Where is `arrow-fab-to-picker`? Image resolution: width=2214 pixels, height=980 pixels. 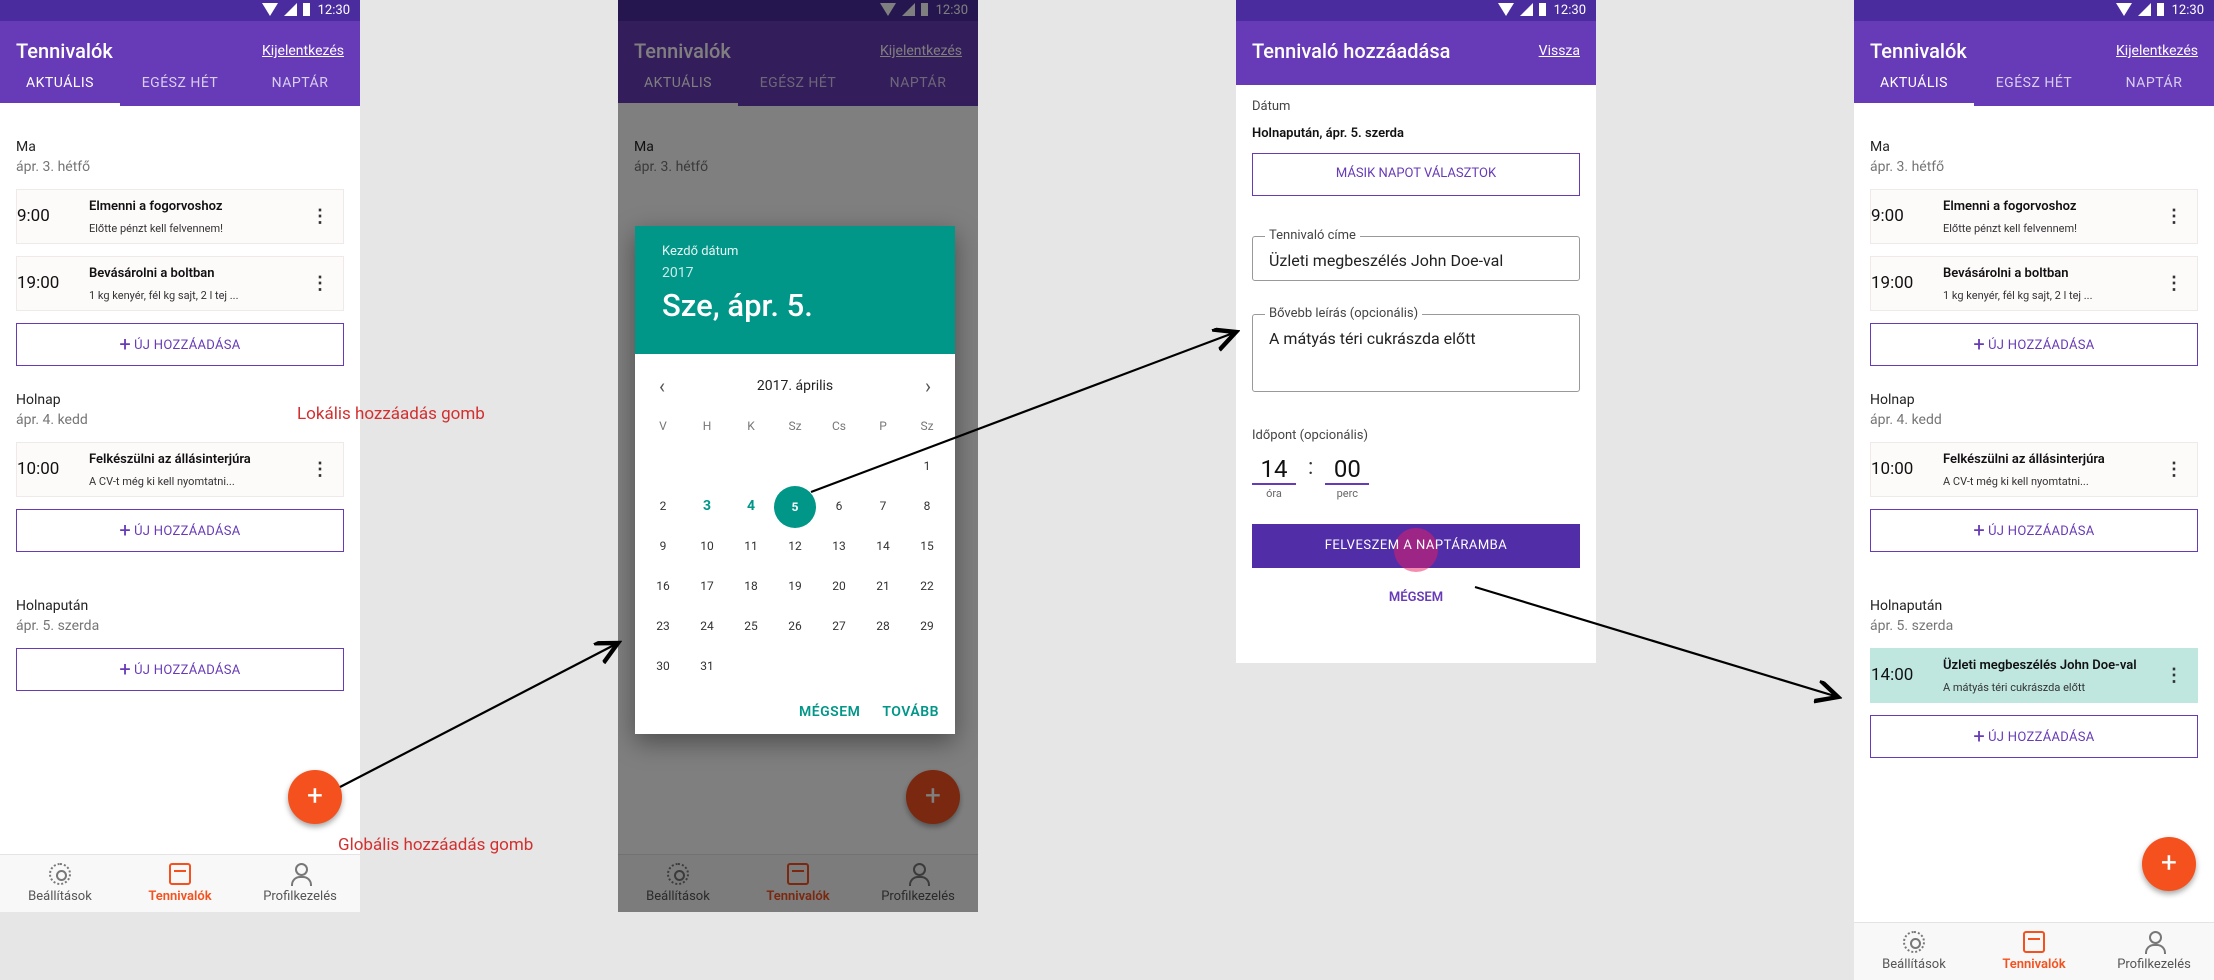
arrow-fab-to-picker is located at coordinates (478, 715).